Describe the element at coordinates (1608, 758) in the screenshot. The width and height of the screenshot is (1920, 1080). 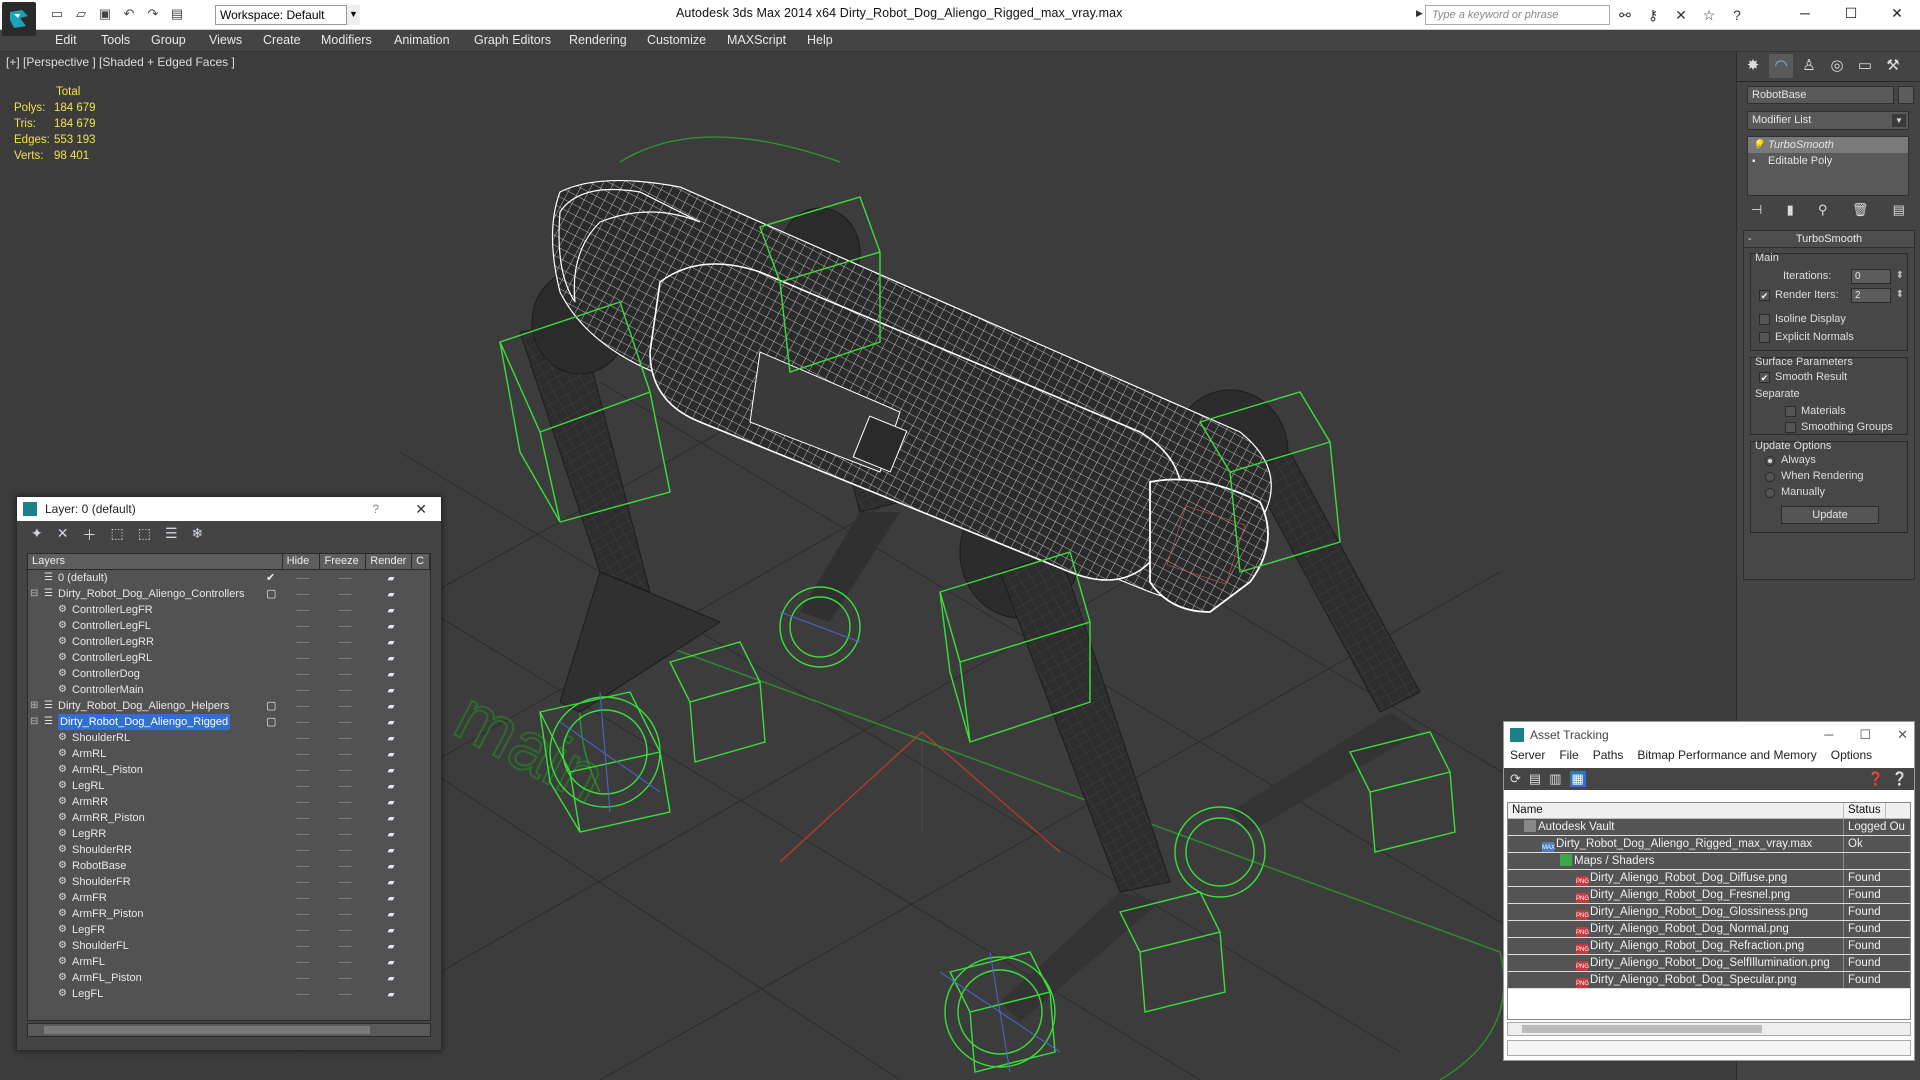
I see `asset-menu-paths: Paths` at that location.